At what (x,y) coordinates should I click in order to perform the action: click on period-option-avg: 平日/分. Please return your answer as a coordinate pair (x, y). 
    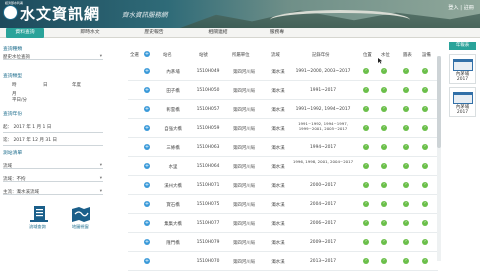
    Looking at the image, I should click on (19, 100).